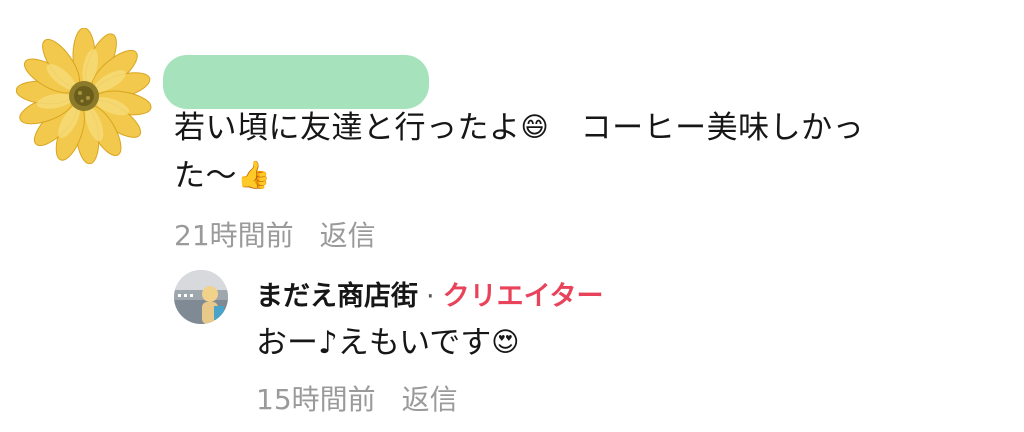  What do you see at coordinates (535, 127) in the screenshot?
I see `grinning-face-emoji-icon: 😄` at bounding box center [535, 127].